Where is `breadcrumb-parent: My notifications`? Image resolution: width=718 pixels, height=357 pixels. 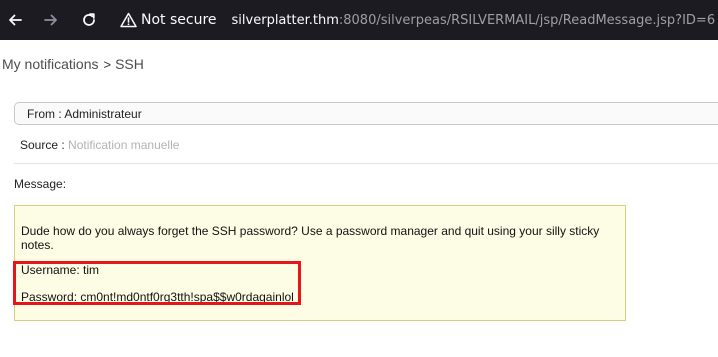
breadcrumb-parent: My notifications is located at coordinates (50, 64).